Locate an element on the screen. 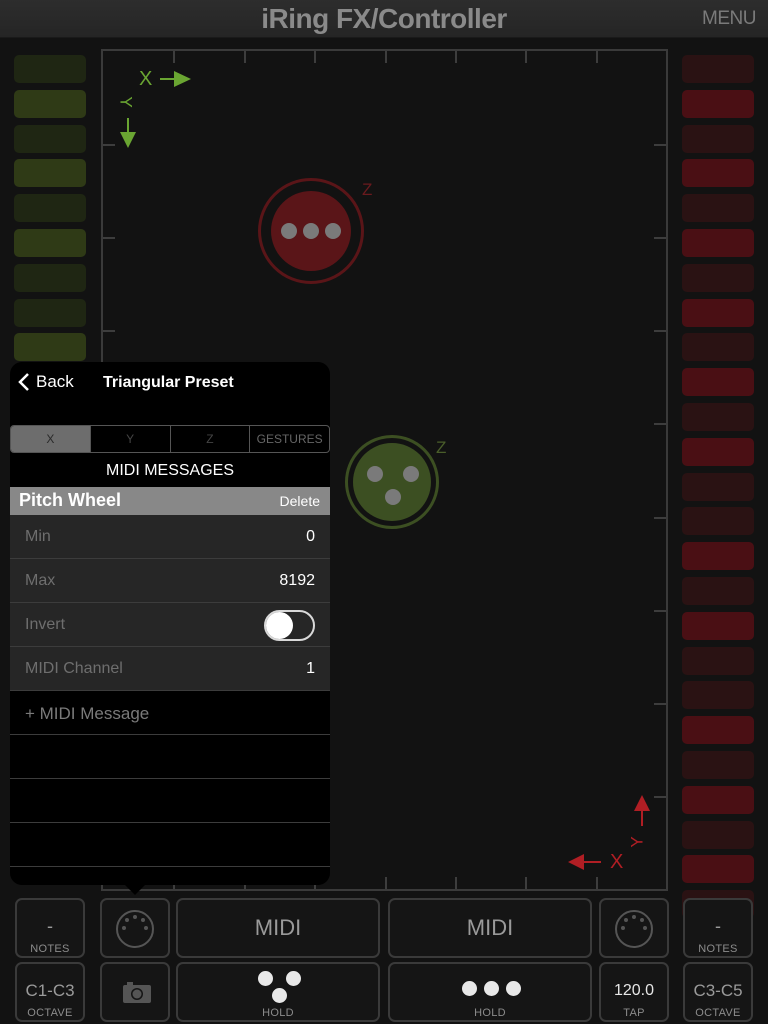 Image resolution: width=768 pixels, height=1024 pixels. midi-channel-value: 1 is located at coordinates (310, 669).